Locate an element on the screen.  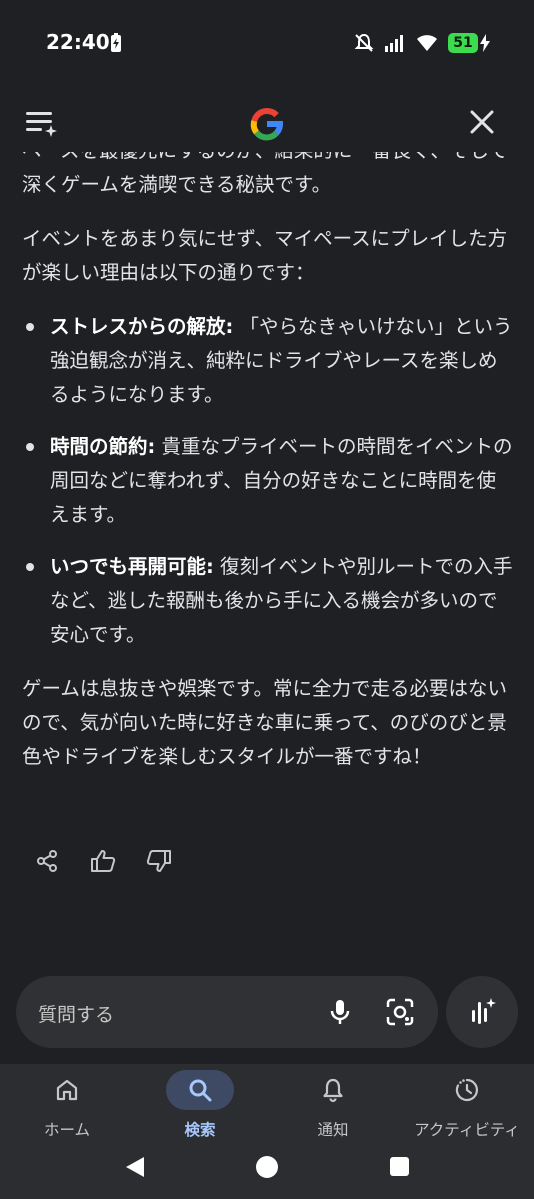
nav-item-notifications: 通知 is located at coordinates (333, 1106).